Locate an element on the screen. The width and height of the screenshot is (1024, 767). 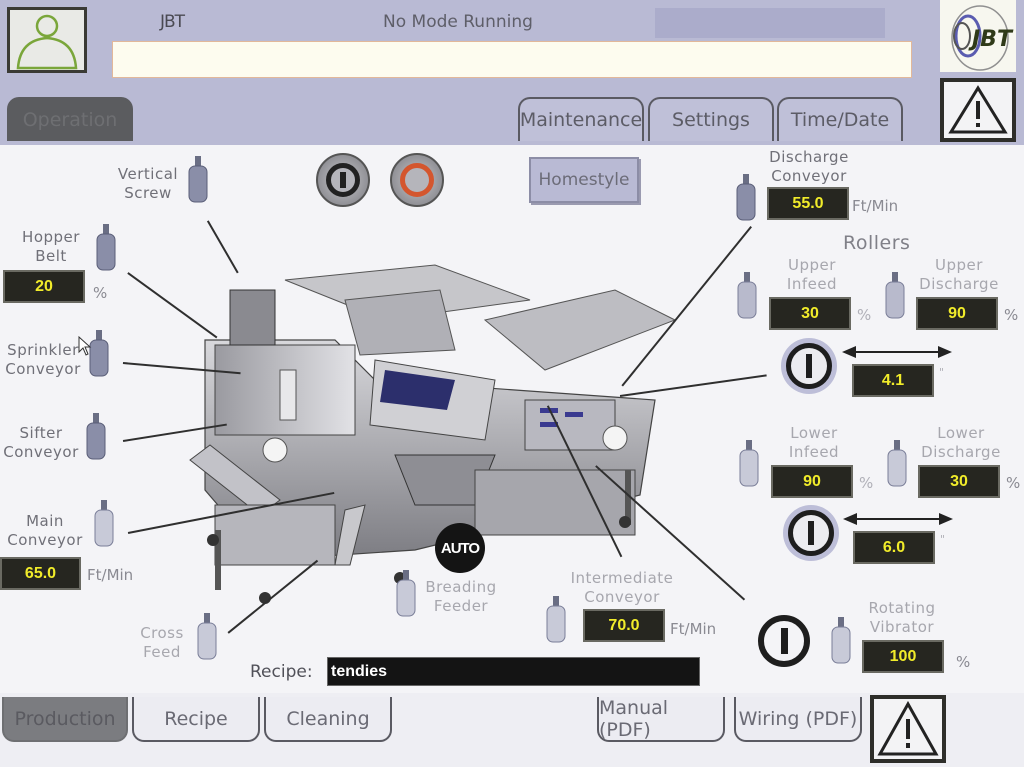
lower-infeed-motor-icon is located at coordinates (749, 464).